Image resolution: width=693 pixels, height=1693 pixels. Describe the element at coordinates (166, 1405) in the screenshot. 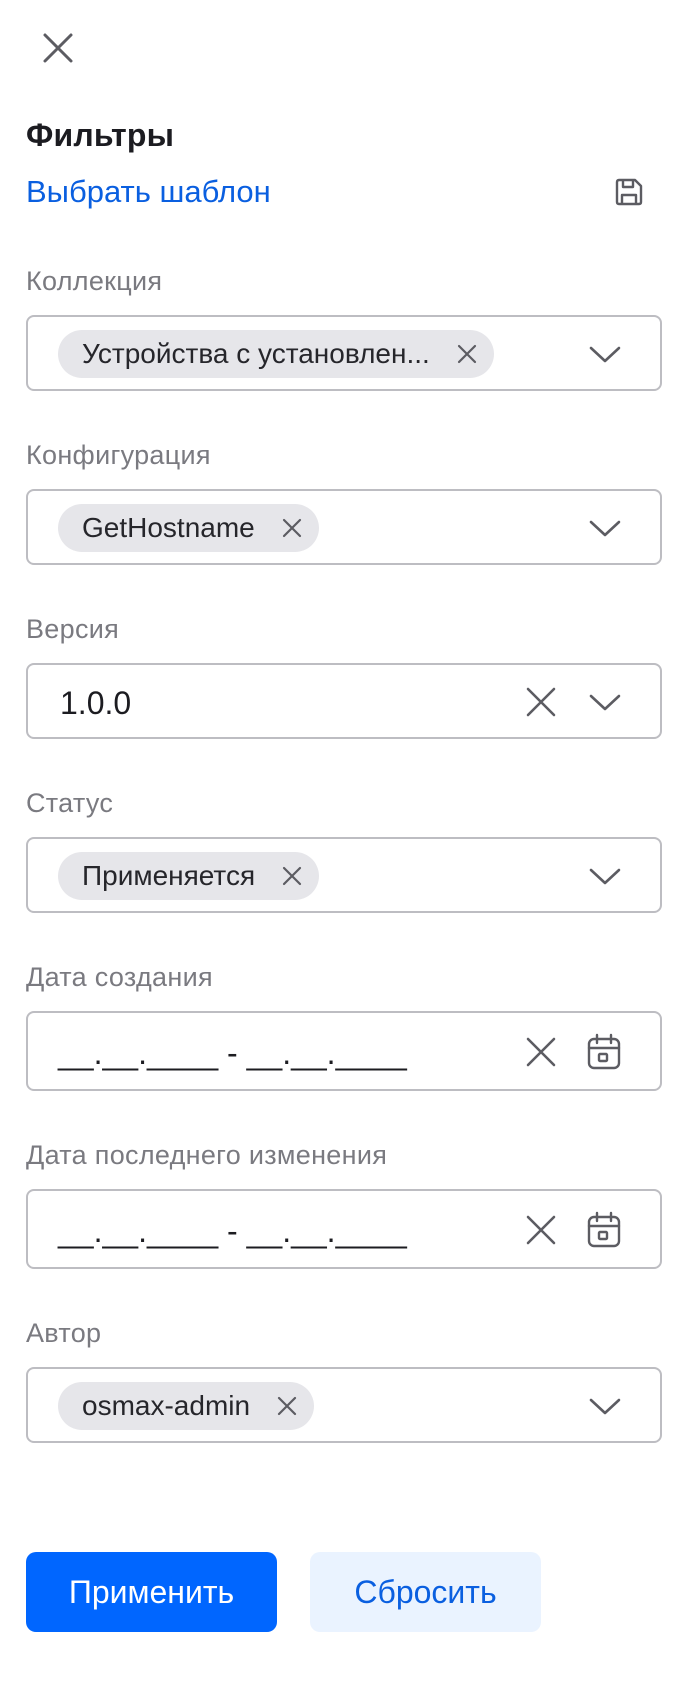

I see `chip-label: osmax-admin` at that location.